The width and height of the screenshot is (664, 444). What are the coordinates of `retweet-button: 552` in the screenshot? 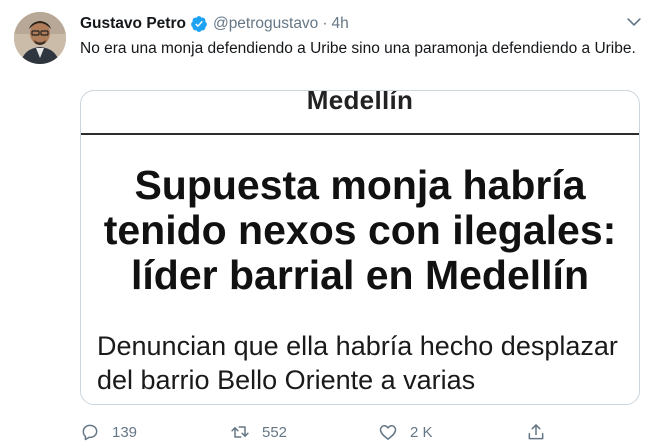 It's located at (258, 432).